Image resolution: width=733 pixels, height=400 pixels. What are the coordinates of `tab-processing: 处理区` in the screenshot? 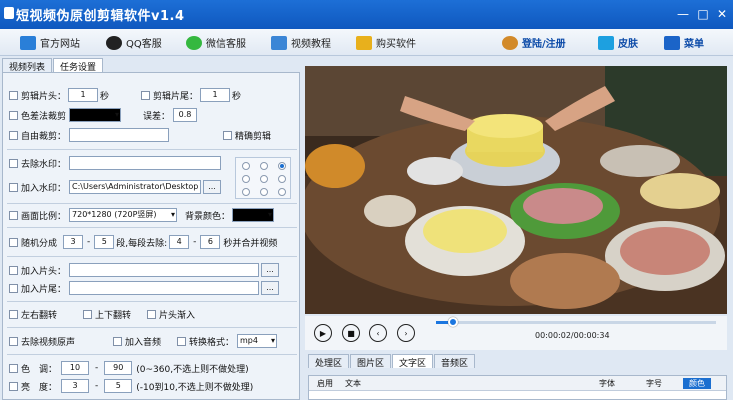 It's located at (329, 361).